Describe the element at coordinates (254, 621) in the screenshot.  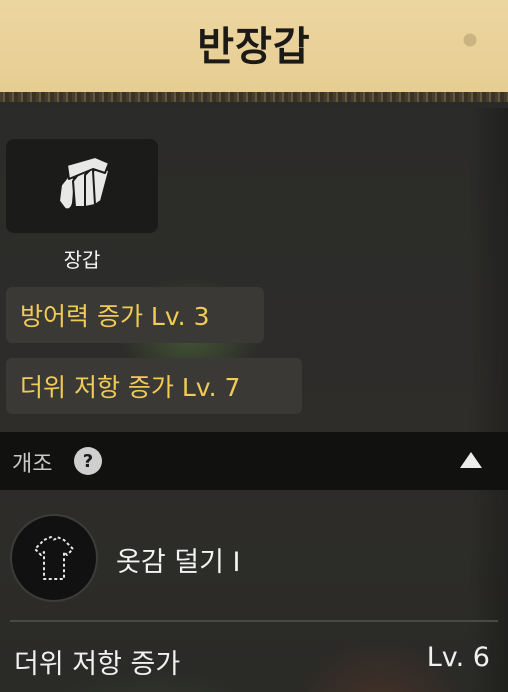
I see `divider` at that location.